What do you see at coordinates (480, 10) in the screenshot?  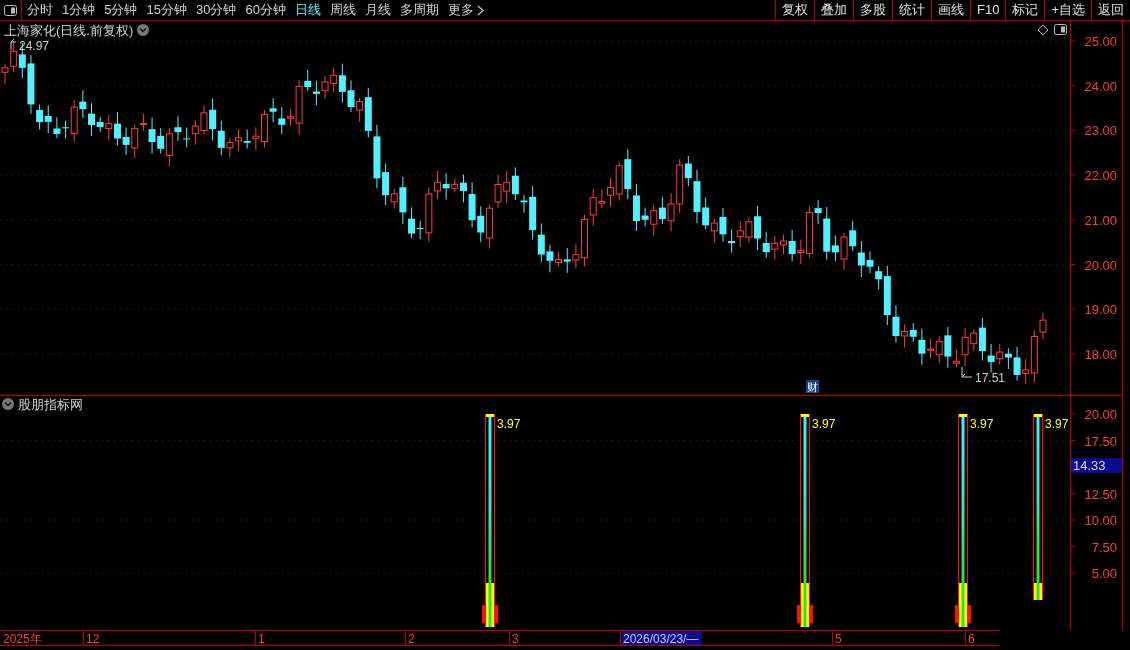 I see `chevron-right-icon` at bounding box center [480, 10].